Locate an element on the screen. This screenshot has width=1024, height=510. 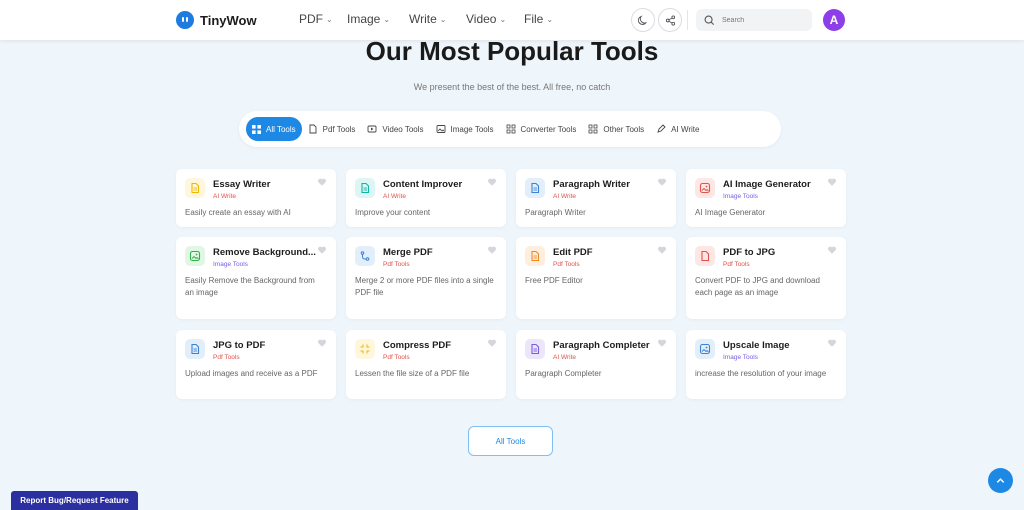
tab-all-tools: All Tools is located at coordinates (274, 129).